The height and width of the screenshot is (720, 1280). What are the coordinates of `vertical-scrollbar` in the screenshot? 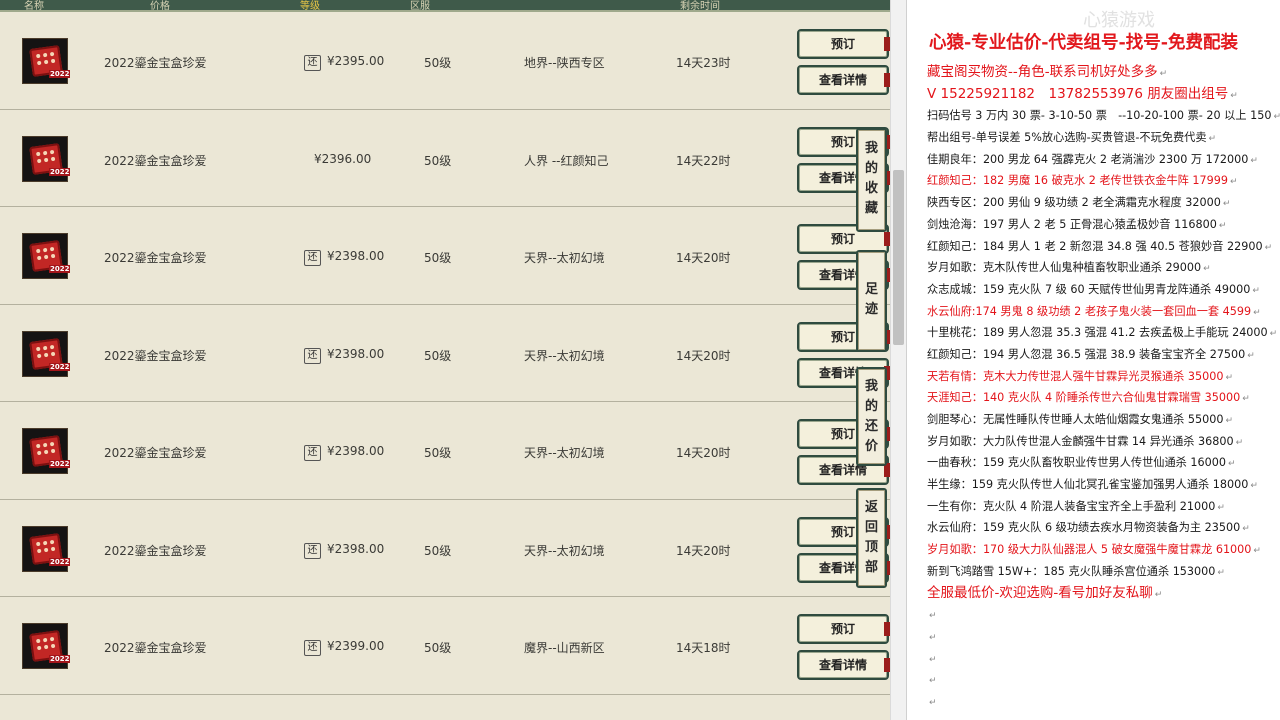 It's located at (898, 360).